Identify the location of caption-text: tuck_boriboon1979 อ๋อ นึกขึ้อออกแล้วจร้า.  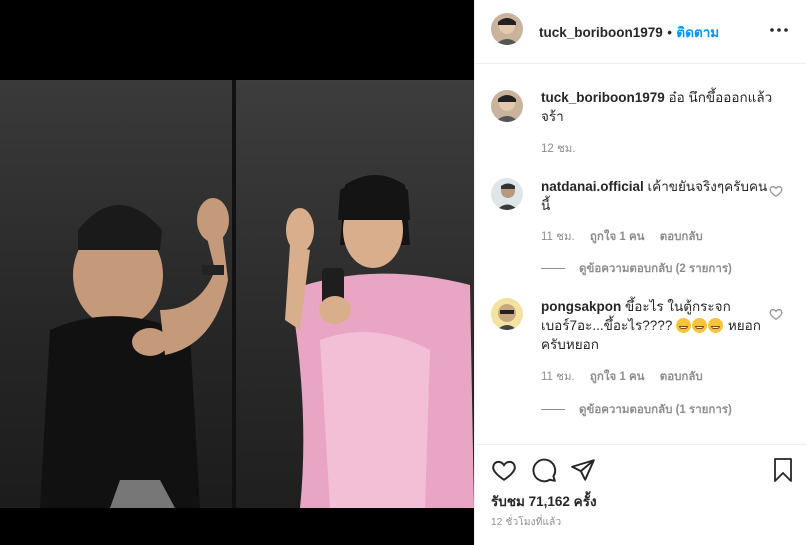
(658, 107).